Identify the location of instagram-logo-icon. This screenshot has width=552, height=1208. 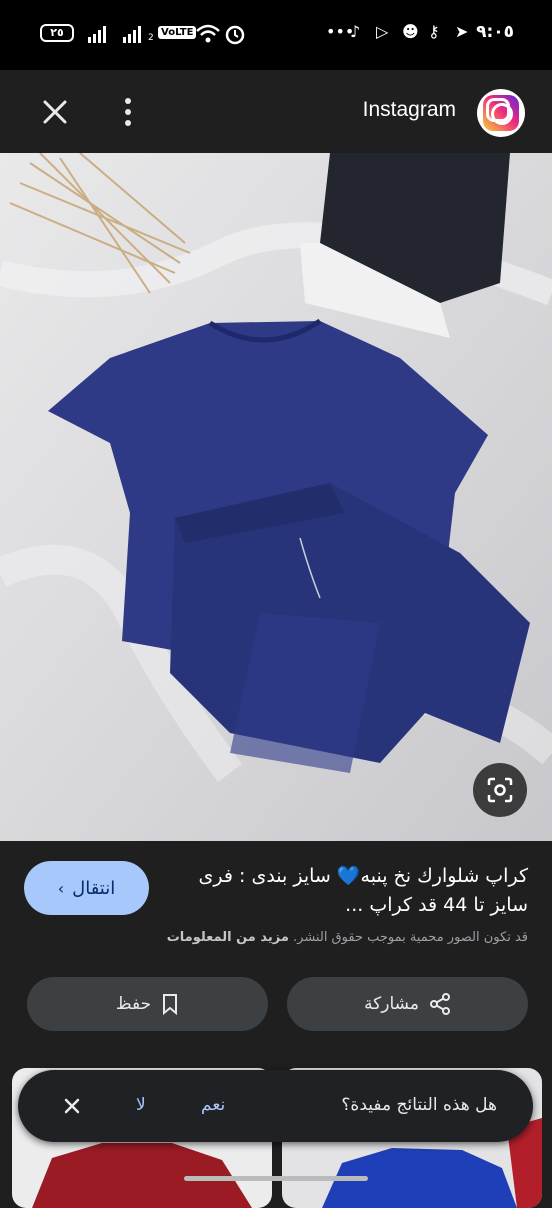
(501, 113).